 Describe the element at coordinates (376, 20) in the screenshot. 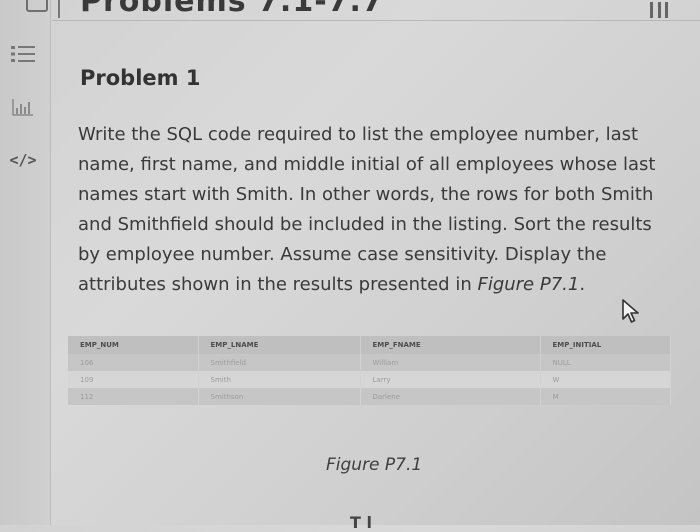

I see `header-separator` at that location.